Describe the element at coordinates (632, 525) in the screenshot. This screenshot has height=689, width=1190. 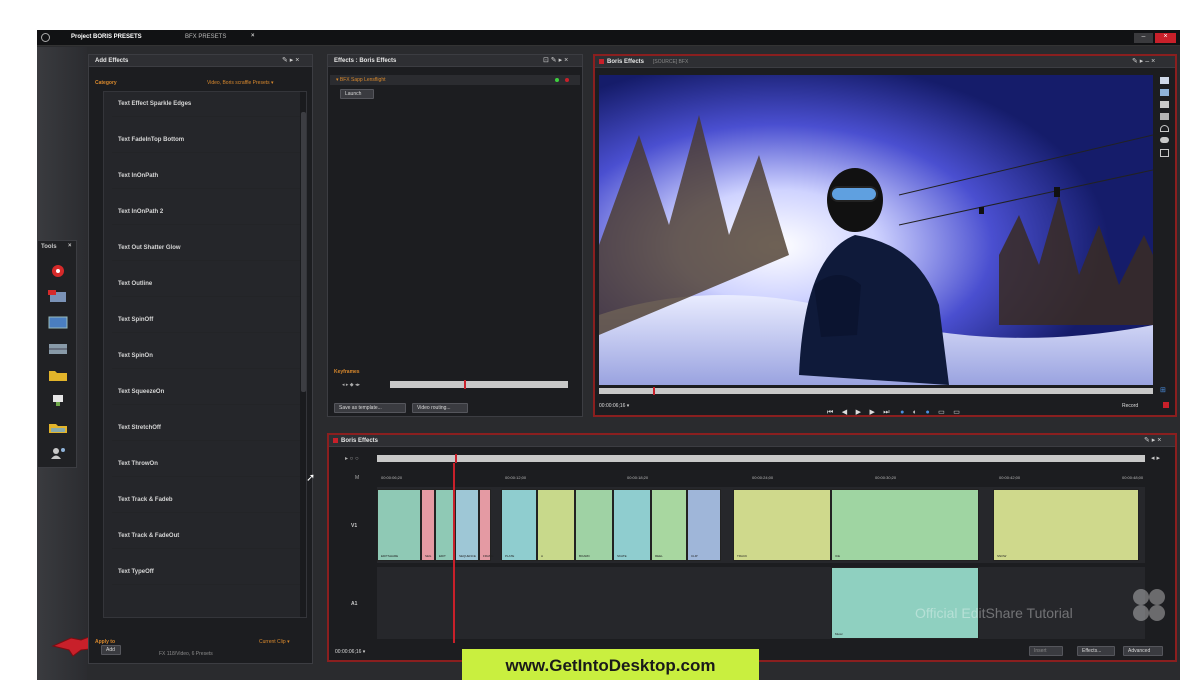
I see `video-clip: SKATE` at that location.